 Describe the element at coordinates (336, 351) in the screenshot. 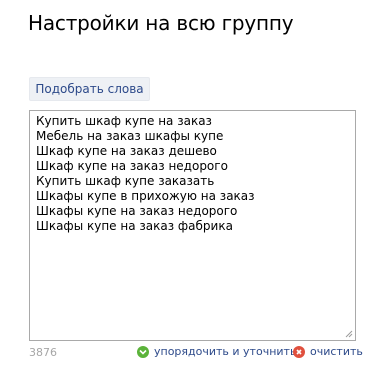

I see `clear-label: очистить` at that location.